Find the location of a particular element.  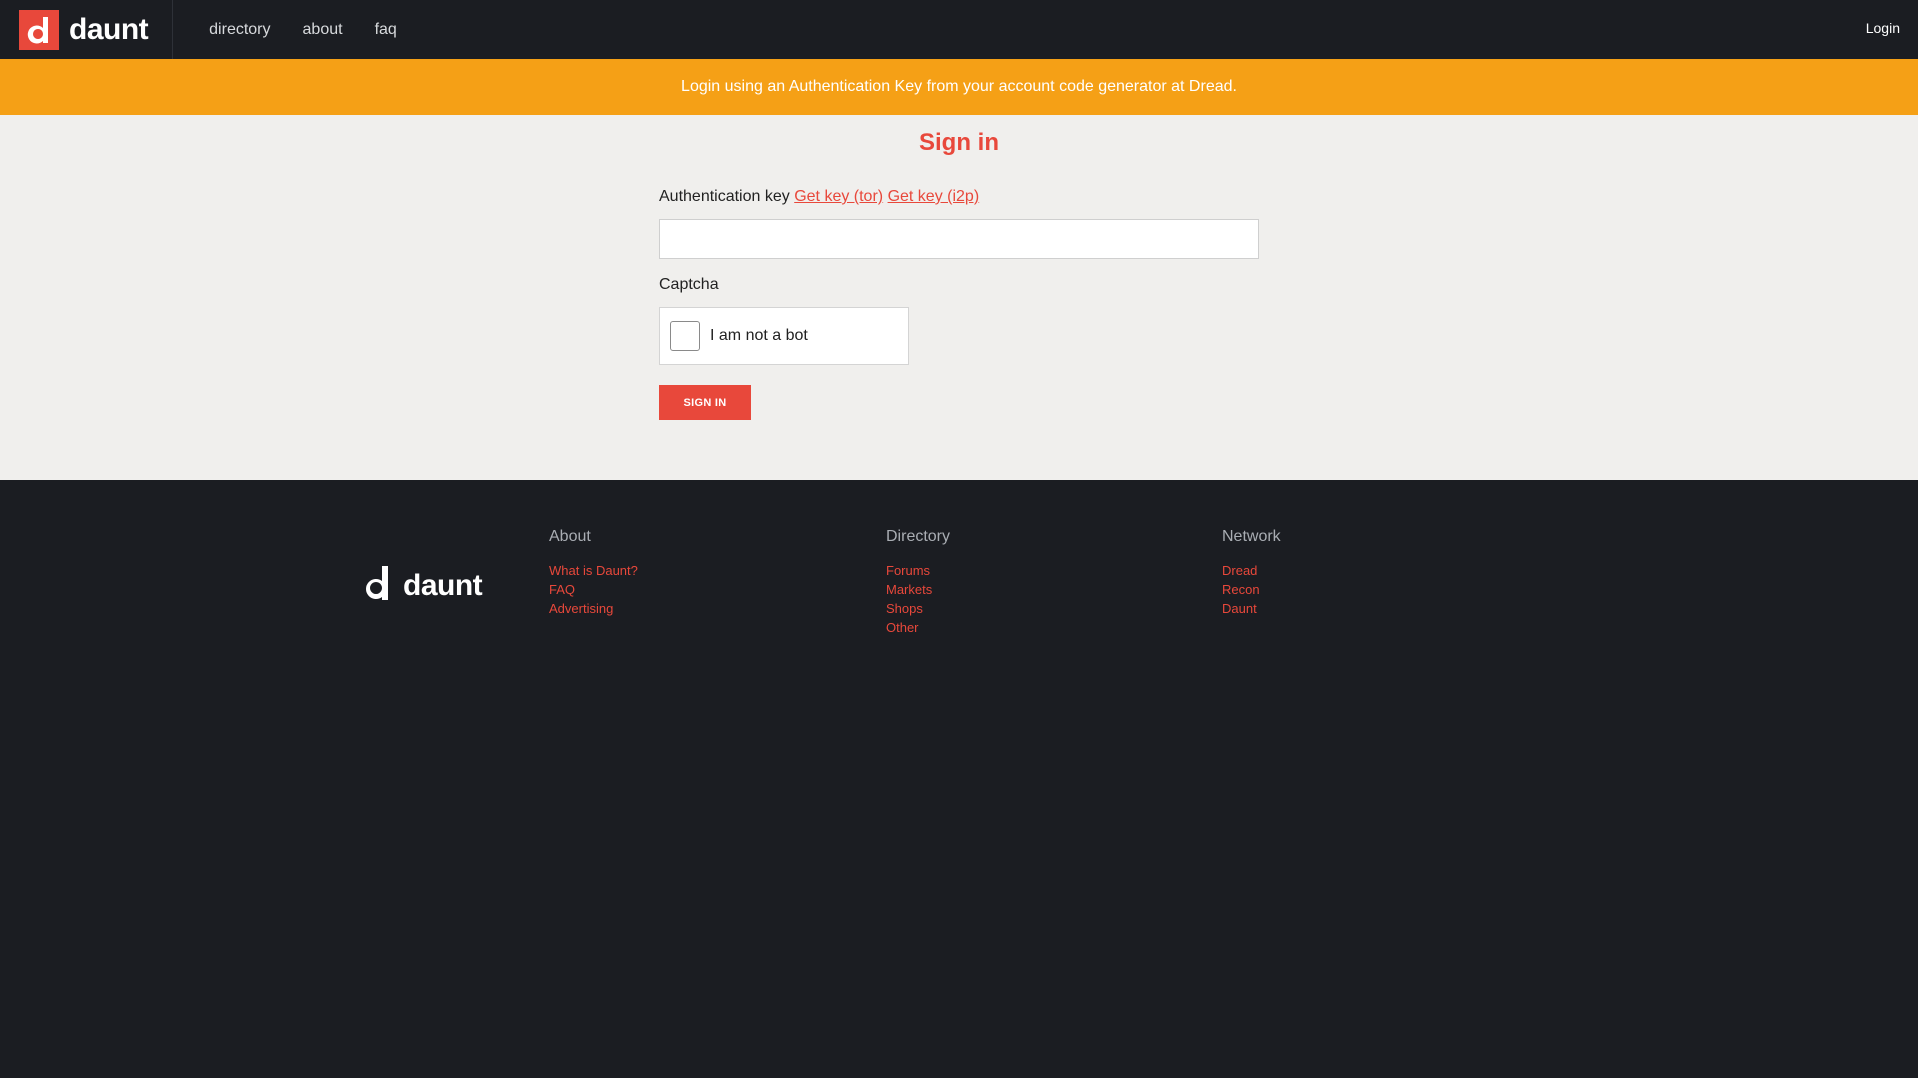

get-key-i2p-link: Get key (i2p) is located at coordinates (934, 196).